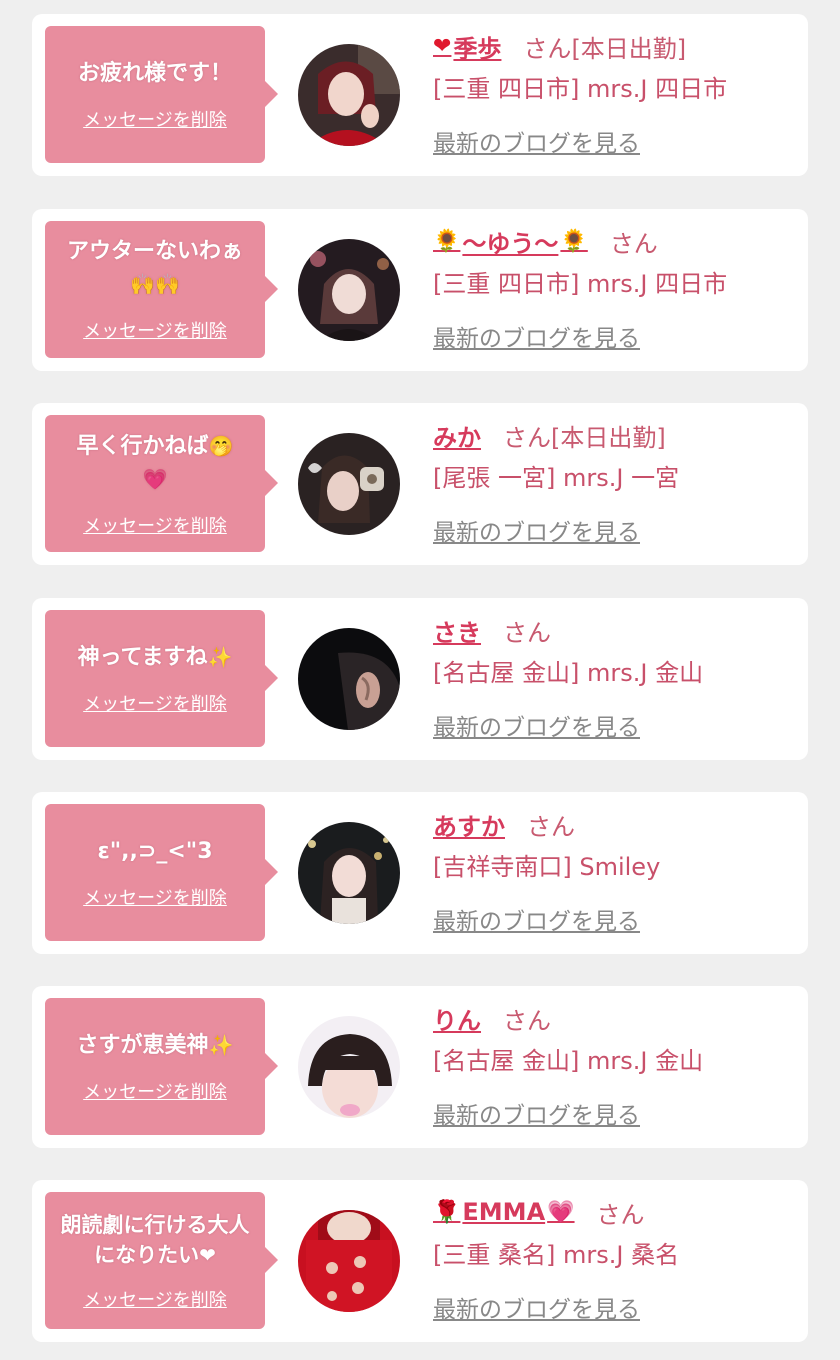 The image size is (840, 1360). Describe the element at coordinates (556, 1255) in the screenshot. I see `shop-name: [三重 桑名] mrs.J 桑名` at that location.